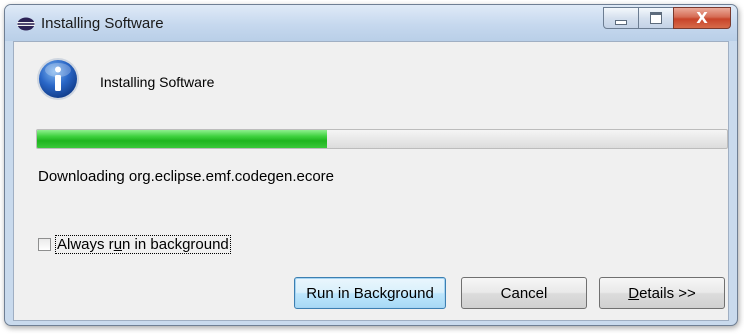 This screenshot has height=334, width=744. I want to click on progress-bar, so click(382, 139).